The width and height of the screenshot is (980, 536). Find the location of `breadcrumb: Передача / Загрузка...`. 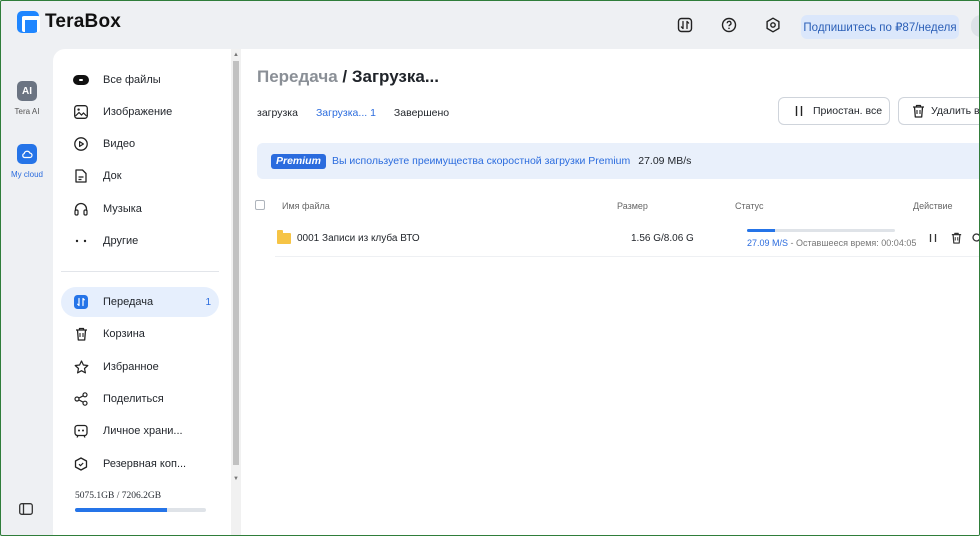

breadcrumb: Передача / Загрузка... is located at coordinates (348, 77).